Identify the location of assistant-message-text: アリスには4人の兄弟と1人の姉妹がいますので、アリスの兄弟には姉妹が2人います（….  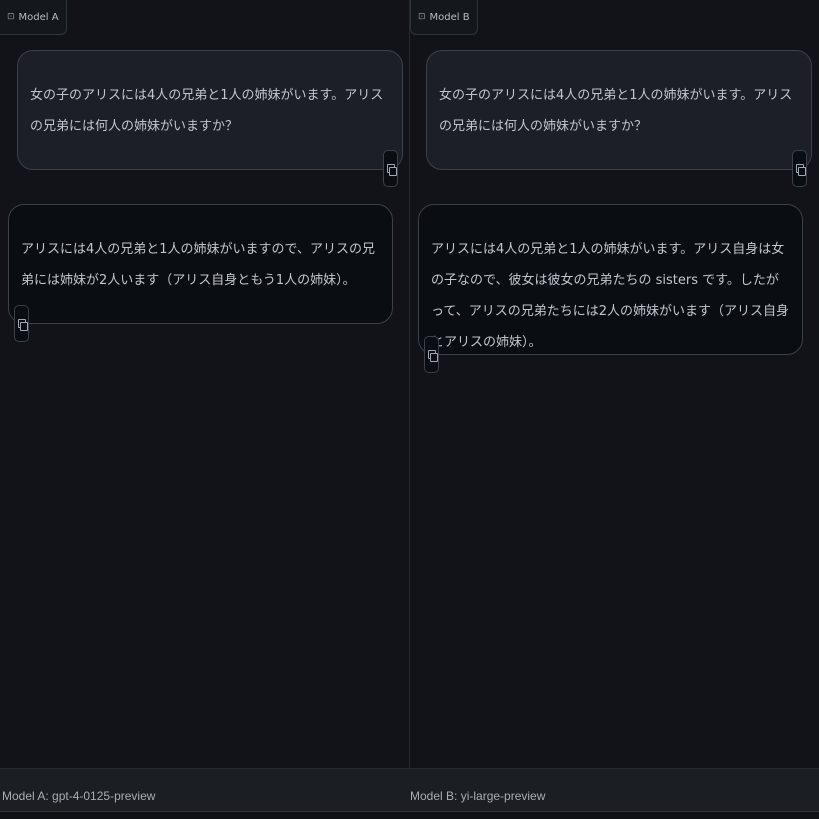
(198, 265).